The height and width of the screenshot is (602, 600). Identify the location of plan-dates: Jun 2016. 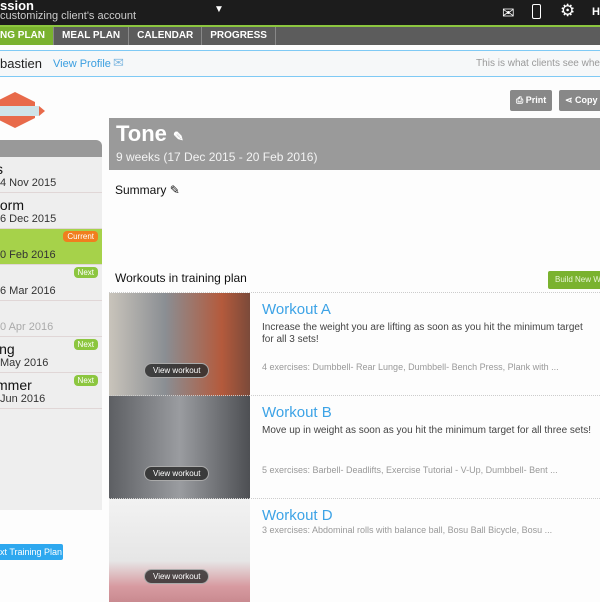
(23, 399).